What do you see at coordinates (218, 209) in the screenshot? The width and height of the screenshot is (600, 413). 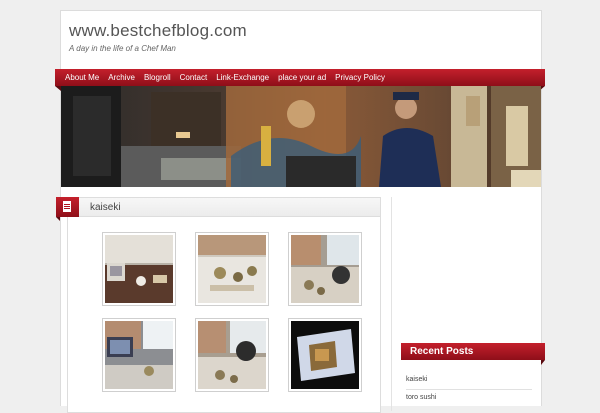 I see `post-header: kaiseki` at bounding box center [218, 209].